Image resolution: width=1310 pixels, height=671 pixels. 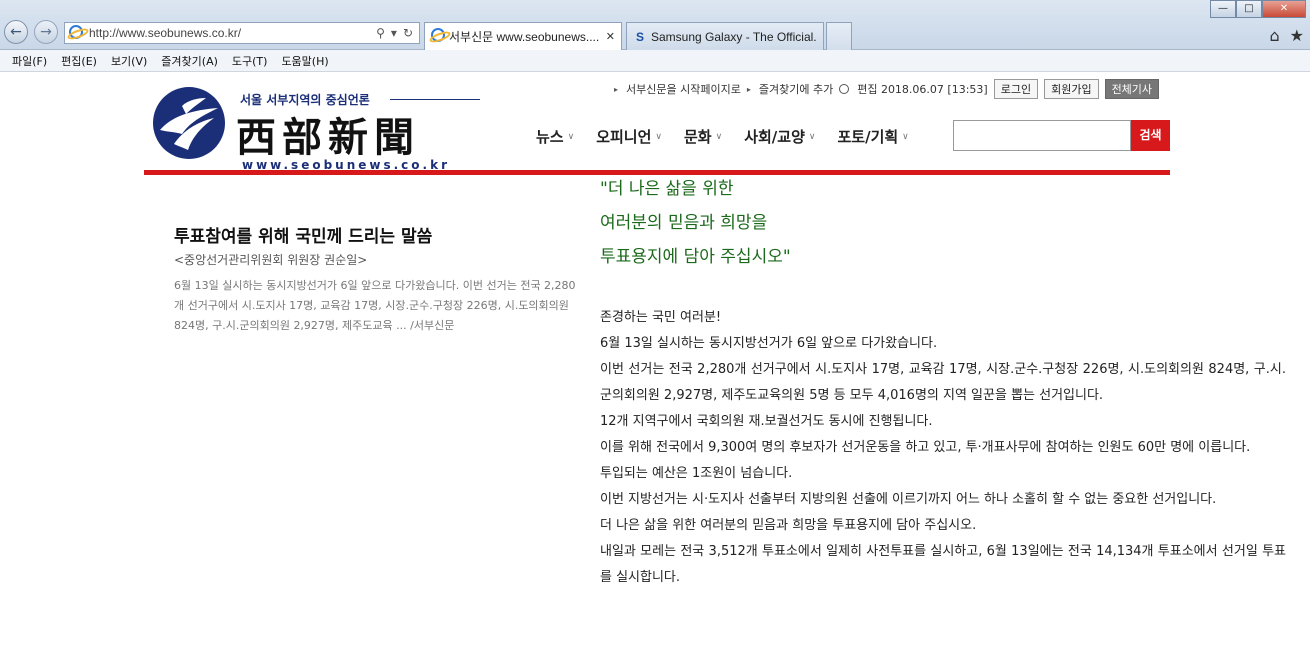 What do you see at coordinates (79, 61) in the screenshot?
I see `menu-edit: 편집(E)` at bounding box center [79, 61].